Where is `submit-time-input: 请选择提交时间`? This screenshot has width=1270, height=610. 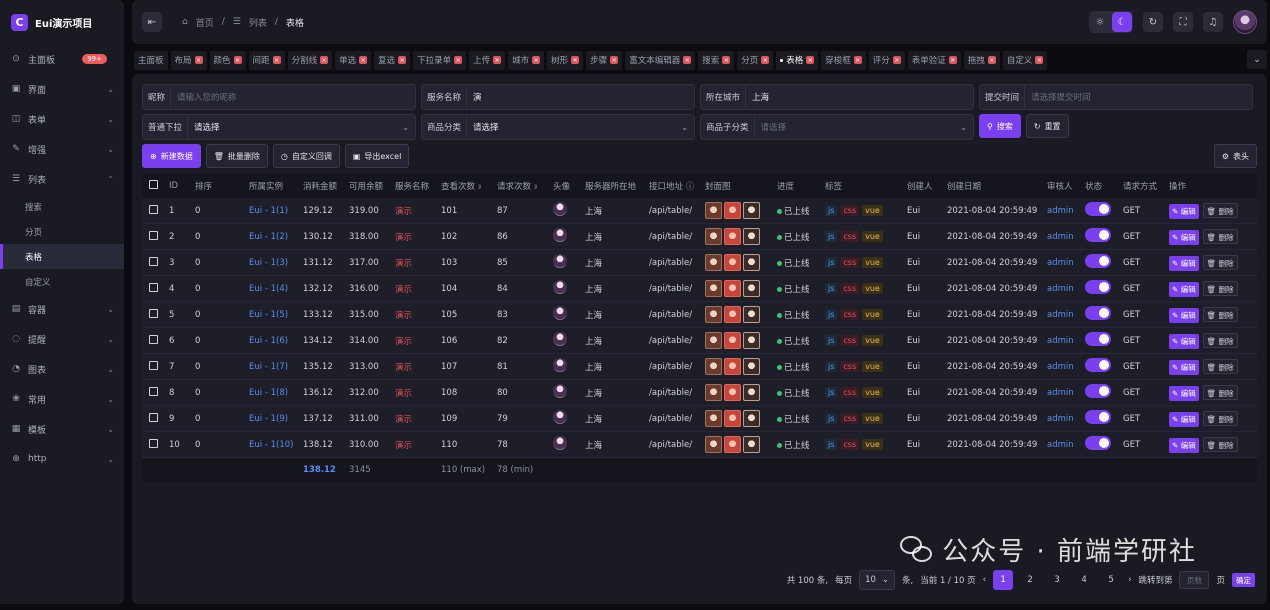 submit-time-input: 请选择提交时间 is located at coordinates (1138, 97).